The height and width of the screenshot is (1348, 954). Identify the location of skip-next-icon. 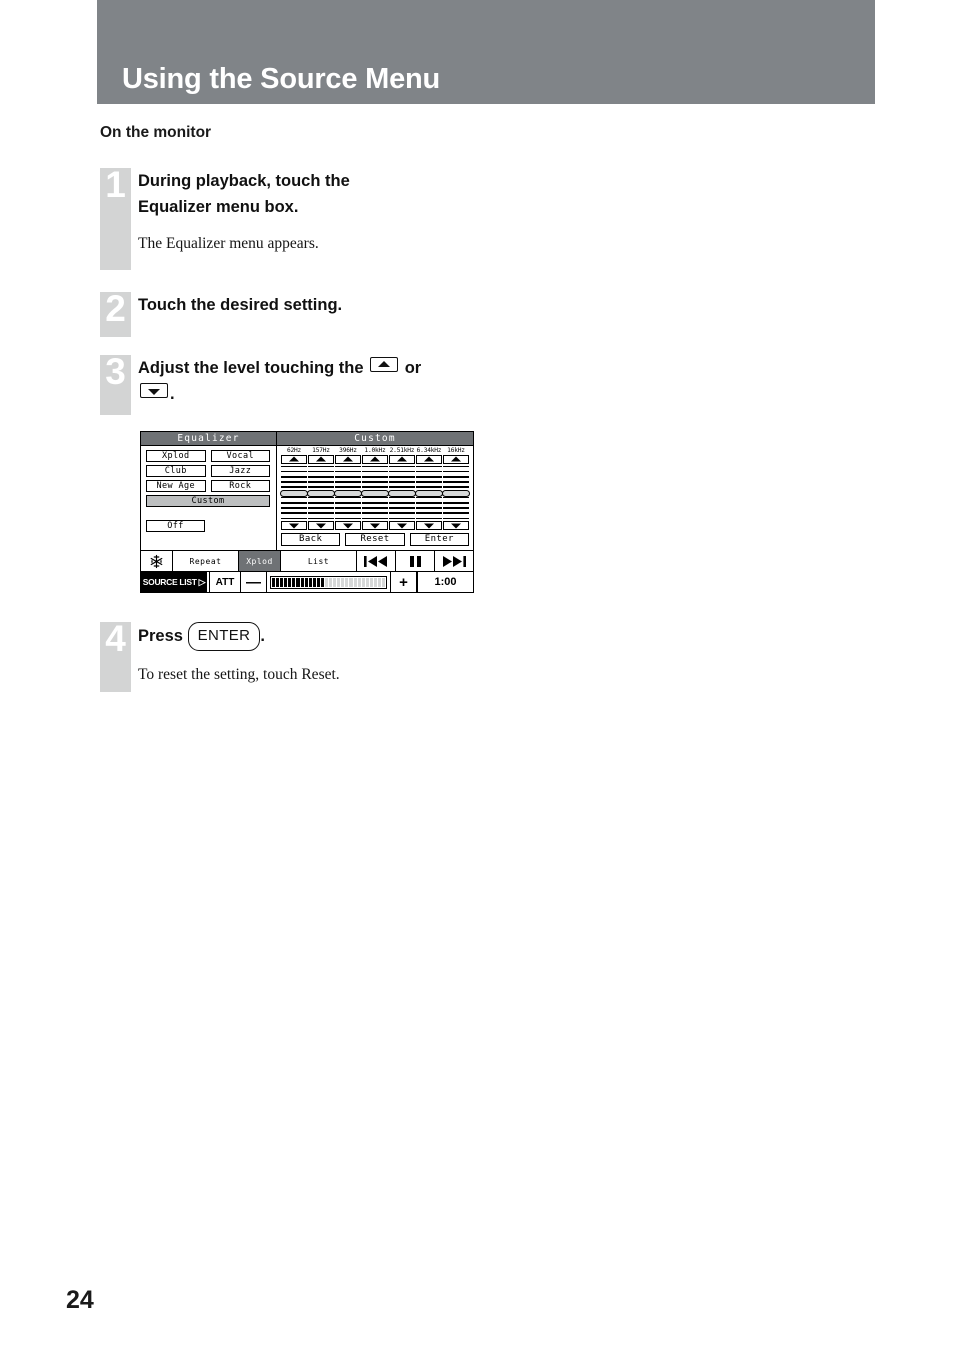
(454, 561).